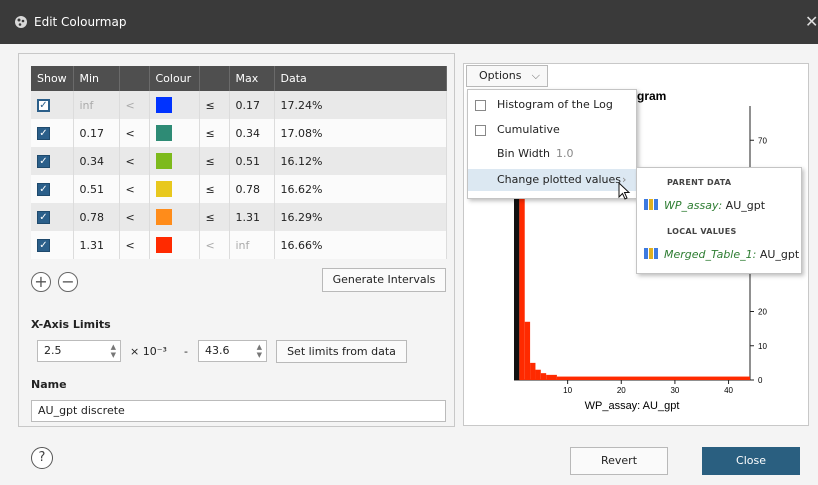  Describe the element at coordinates (252, 78) in the screenshot. I see `column-header-max: Max` at that location.